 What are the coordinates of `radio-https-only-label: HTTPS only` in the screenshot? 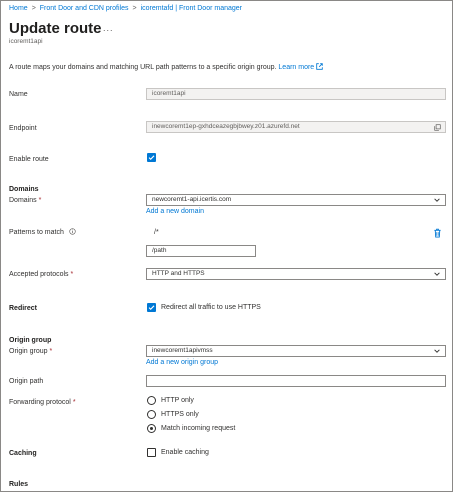 It's located at (180, 414).